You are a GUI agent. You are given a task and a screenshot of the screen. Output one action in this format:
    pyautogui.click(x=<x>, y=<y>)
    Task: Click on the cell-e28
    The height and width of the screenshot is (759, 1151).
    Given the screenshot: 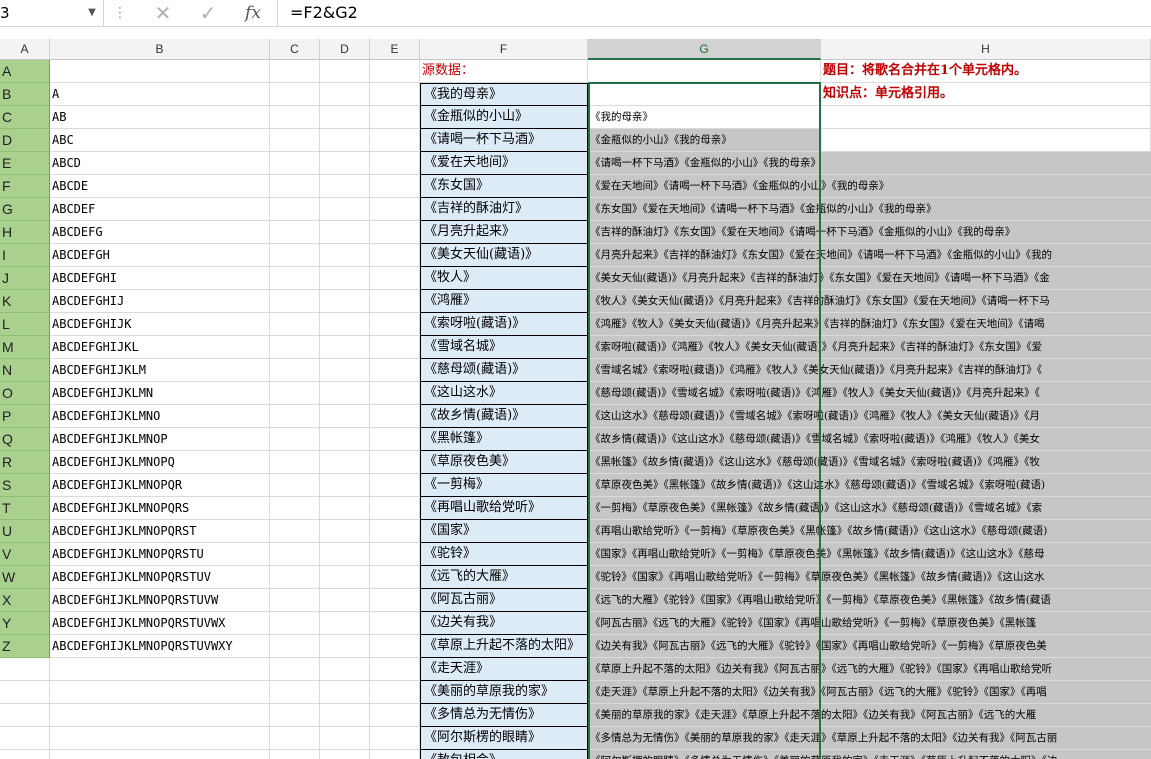 What is the action you would take?
    pyautogui.click(x=395, y=692)
    